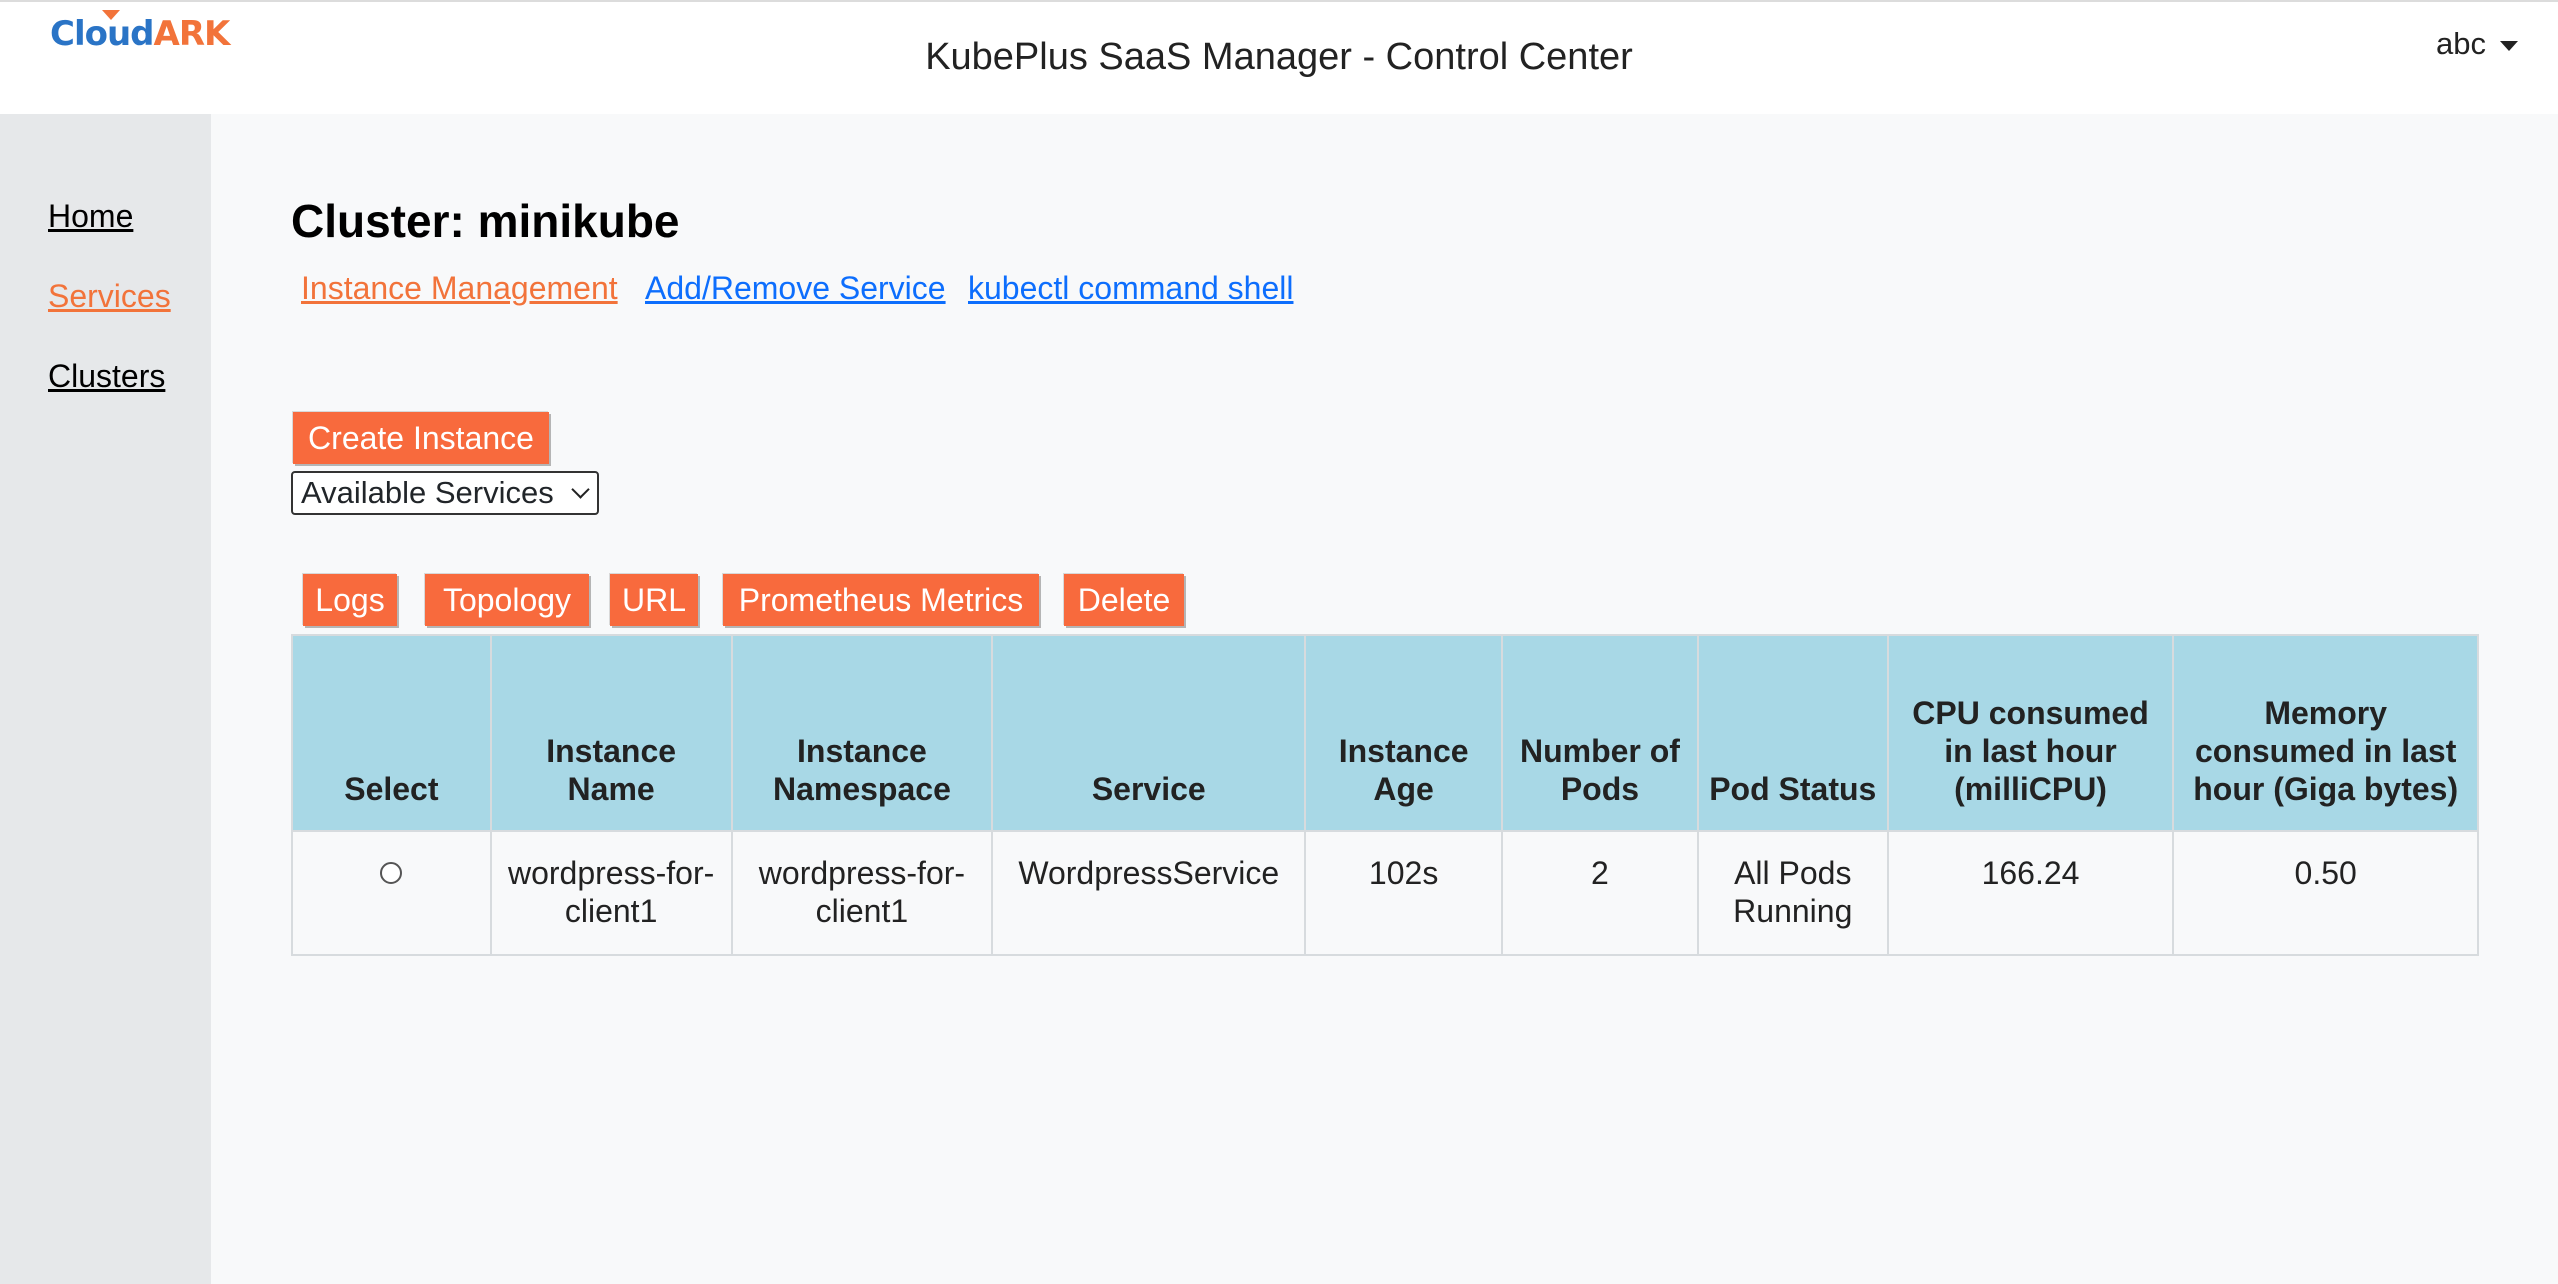  What do you see at coordinates (427, 492) in the screenshot?
I see `service-select-value: Available Services` at bounding box center [427, 492].